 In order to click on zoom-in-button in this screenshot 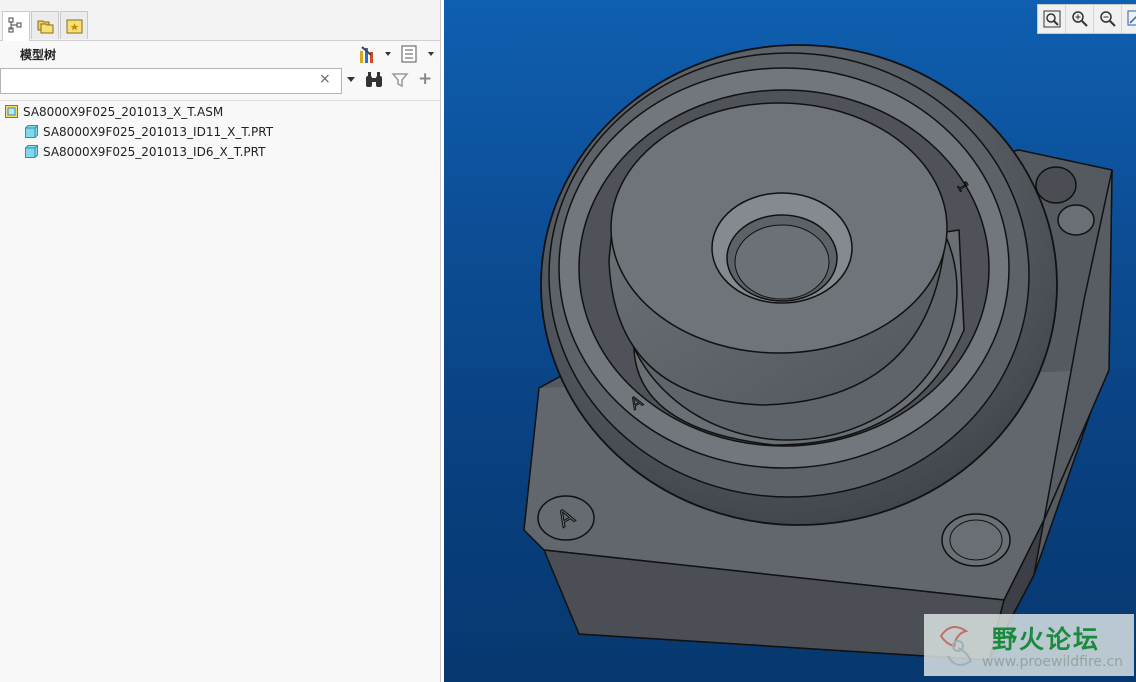, I will do `click(1080, 19)`.